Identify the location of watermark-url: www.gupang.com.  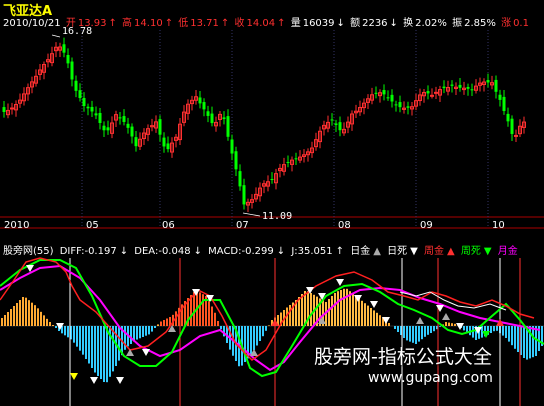
(430, 378).